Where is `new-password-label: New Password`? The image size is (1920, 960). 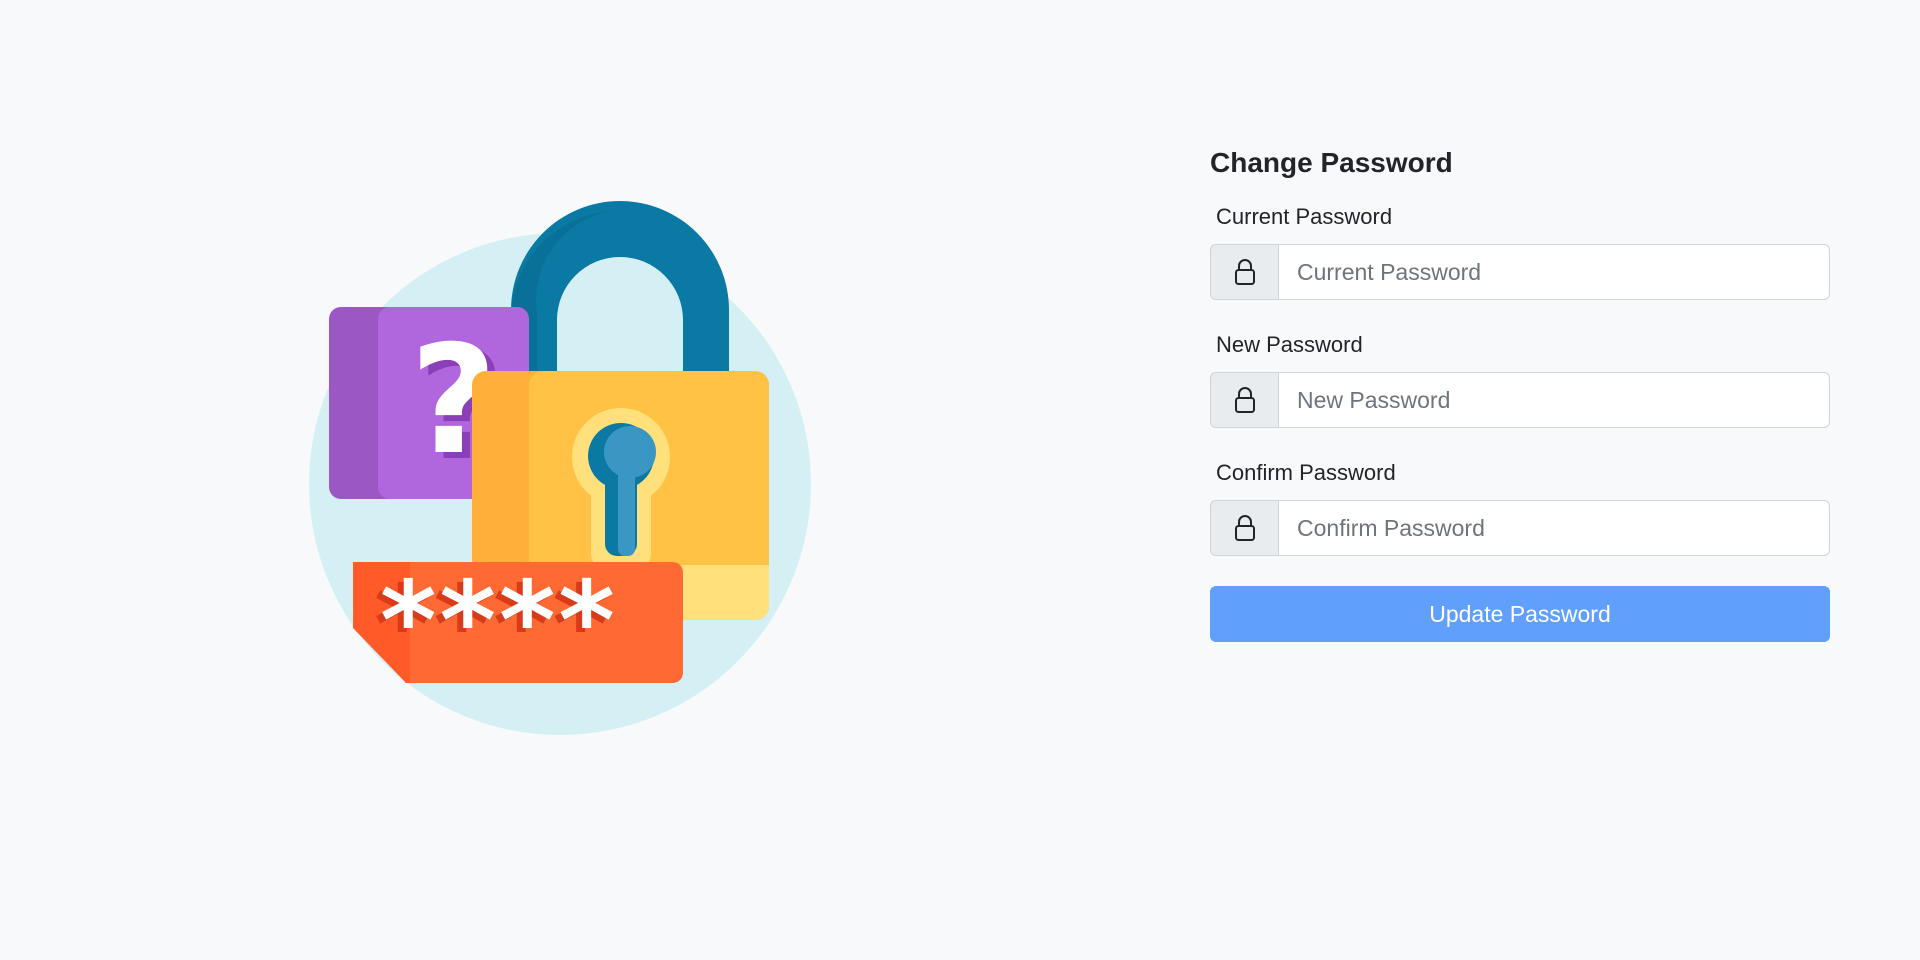
new-password-label: New Password is located at coordinates (1289, 344).